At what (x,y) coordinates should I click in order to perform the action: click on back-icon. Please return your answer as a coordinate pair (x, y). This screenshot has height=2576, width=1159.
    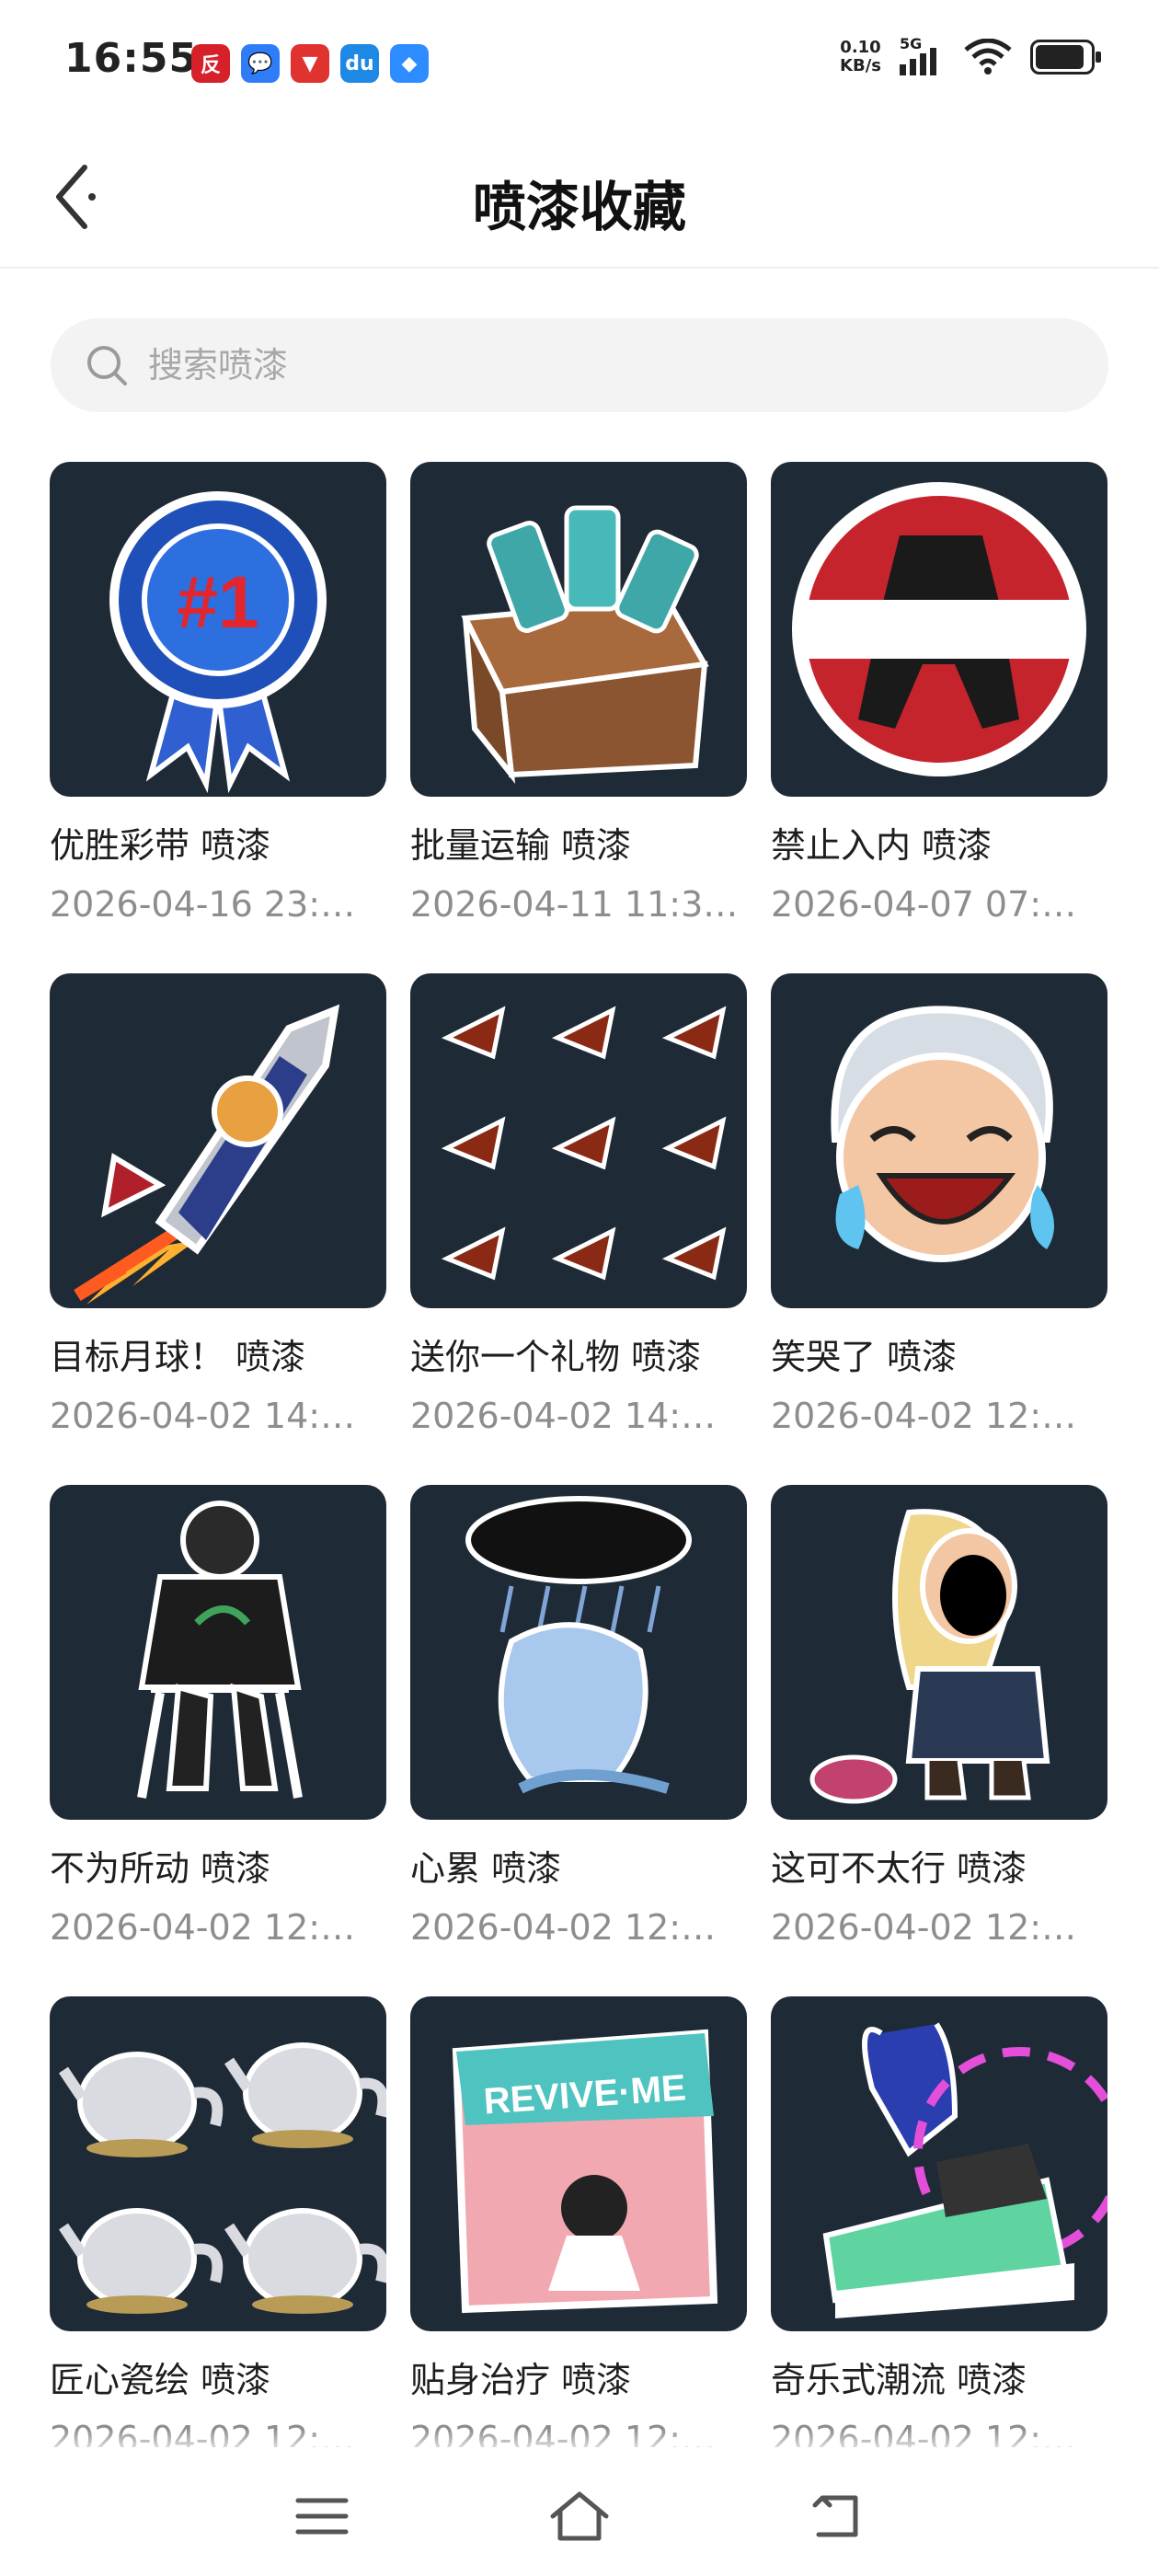
    Looking at the image, I should click on (835, 2516).